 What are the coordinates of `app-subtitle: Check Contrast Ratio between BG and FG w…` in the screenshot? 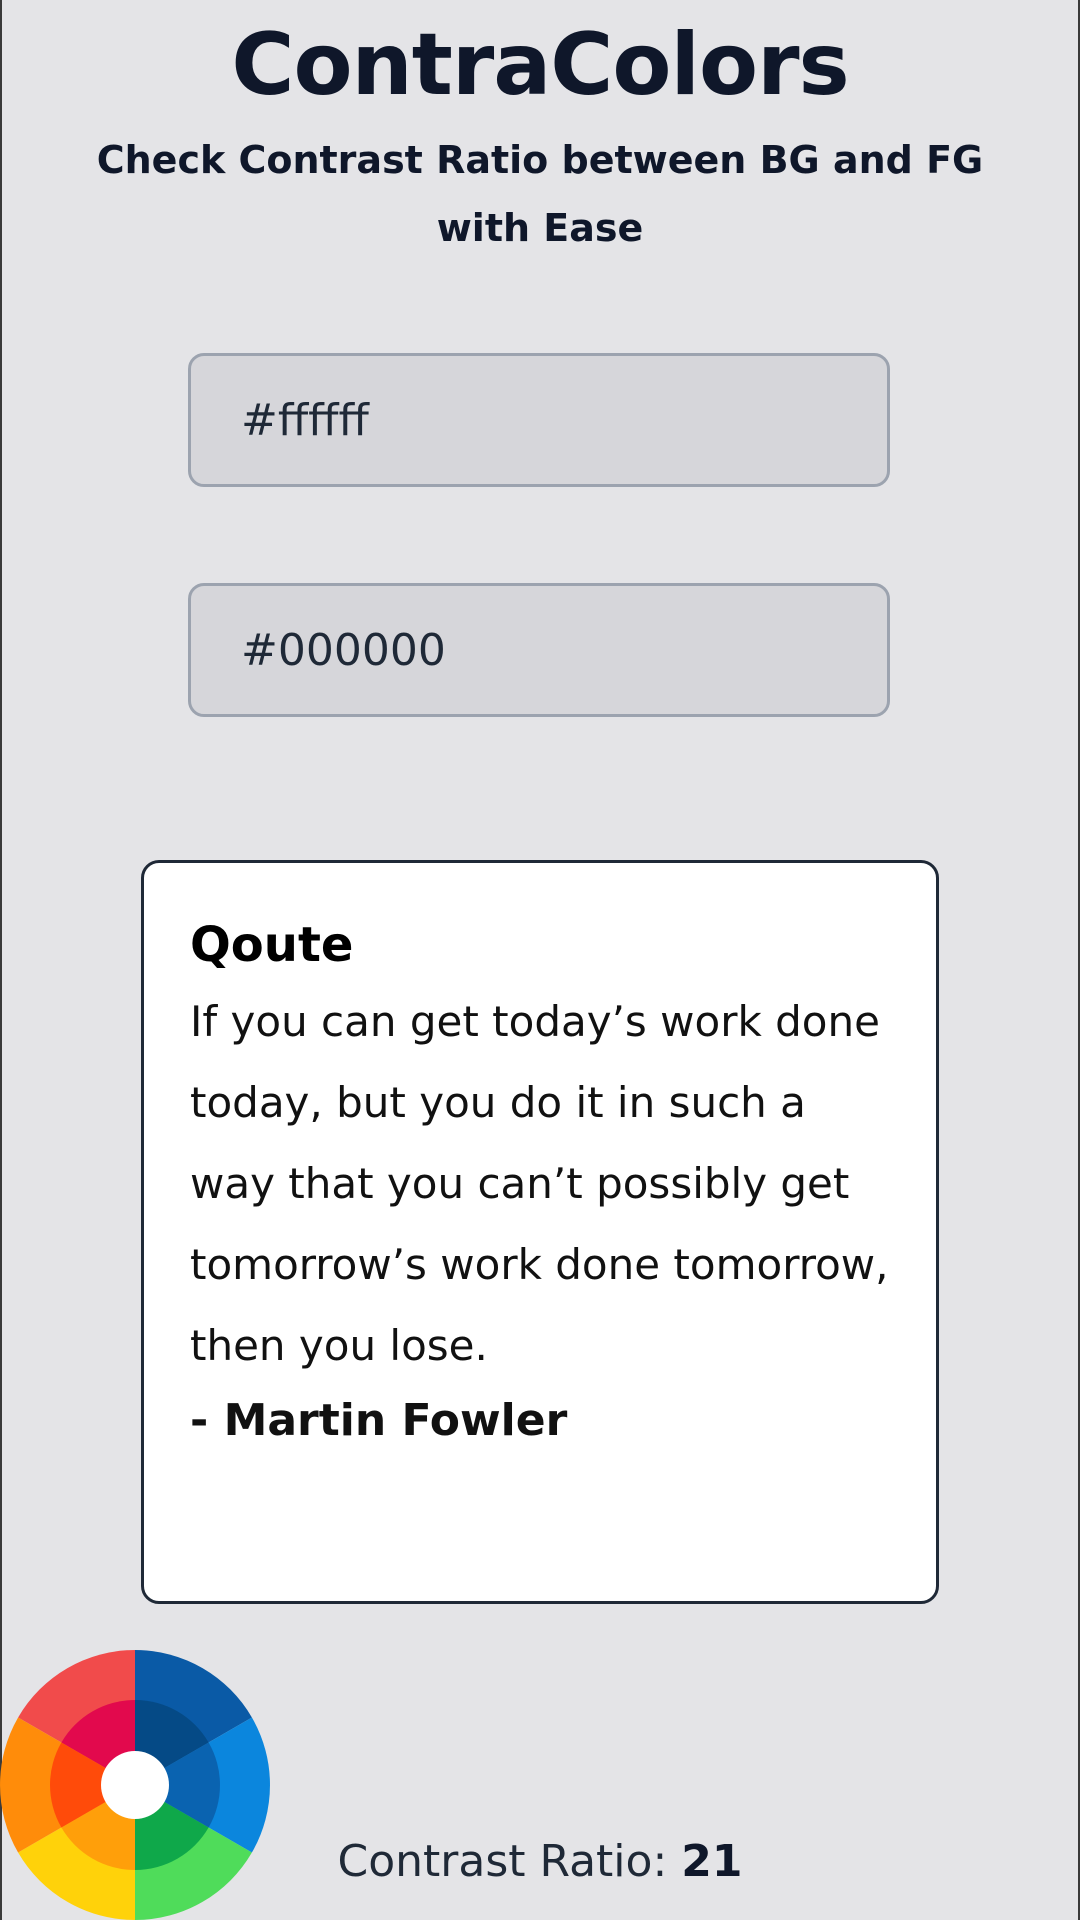 It's located at (540, 194).